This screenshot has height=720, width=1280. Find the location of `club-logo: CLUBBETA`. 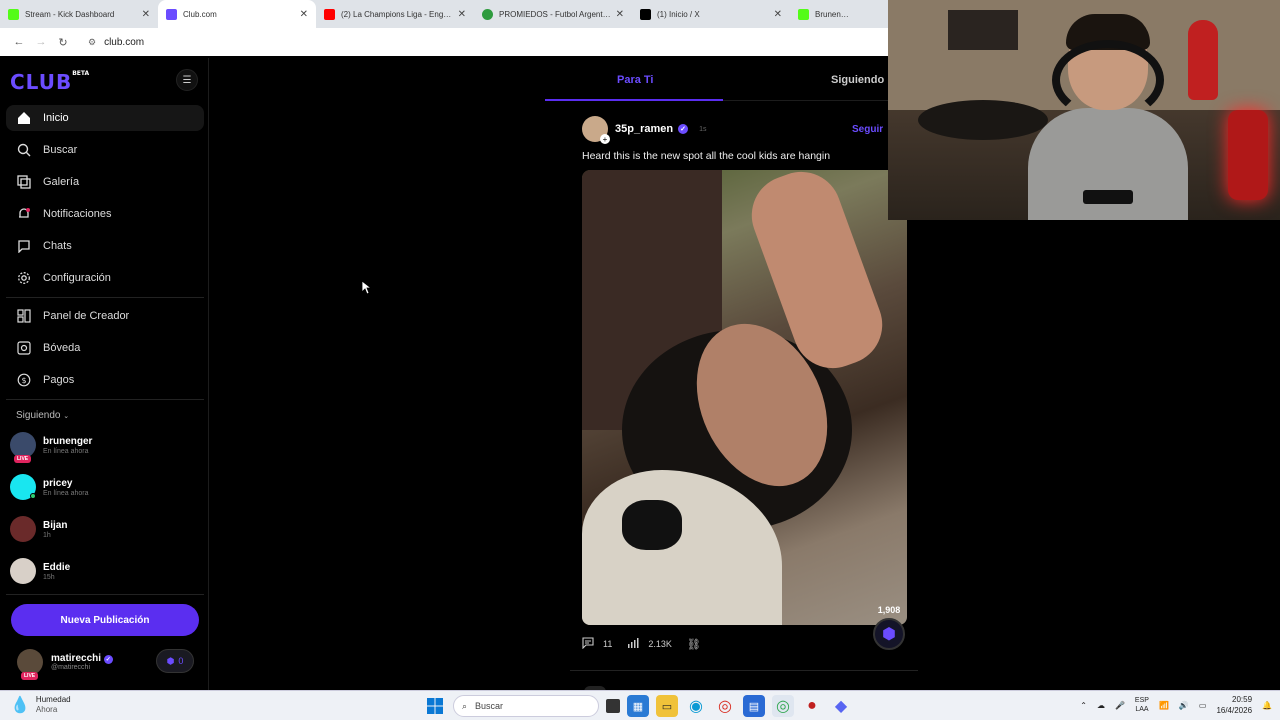

club-logo: CLUBBETA is located at coordinates (49, 82).